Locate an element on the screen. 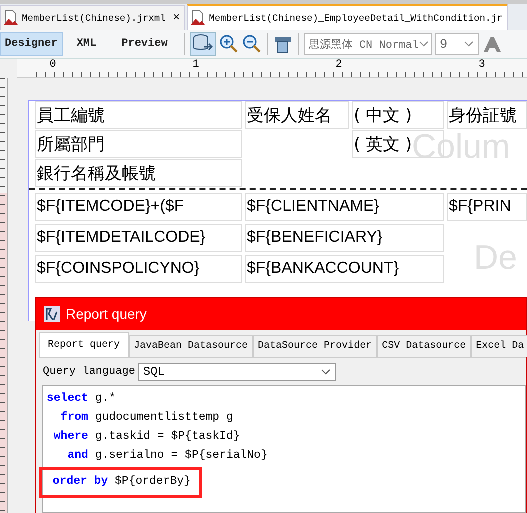 This screenshot has height=513, width=527. file-tab: MemberList(Chinese).jrxml × is located at coordinates (93, 17).